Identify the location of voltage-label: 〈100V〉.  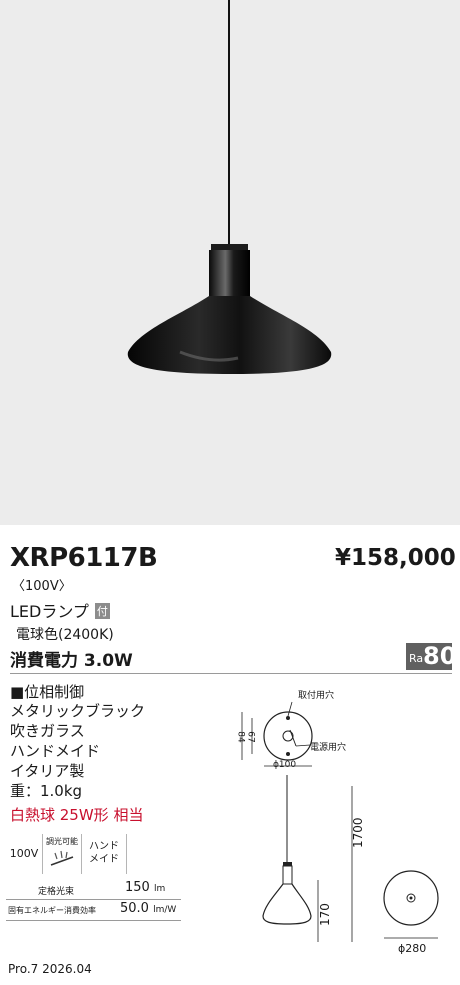
(42, 586).